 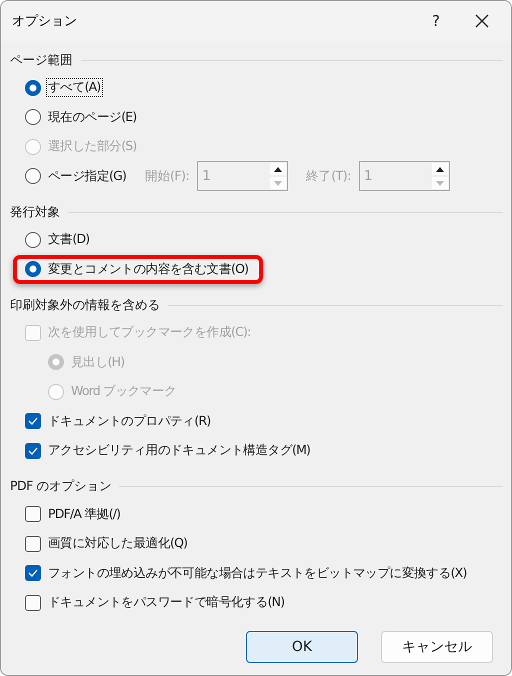 I want to click on help-button: ?, so click(x=436, y=21).